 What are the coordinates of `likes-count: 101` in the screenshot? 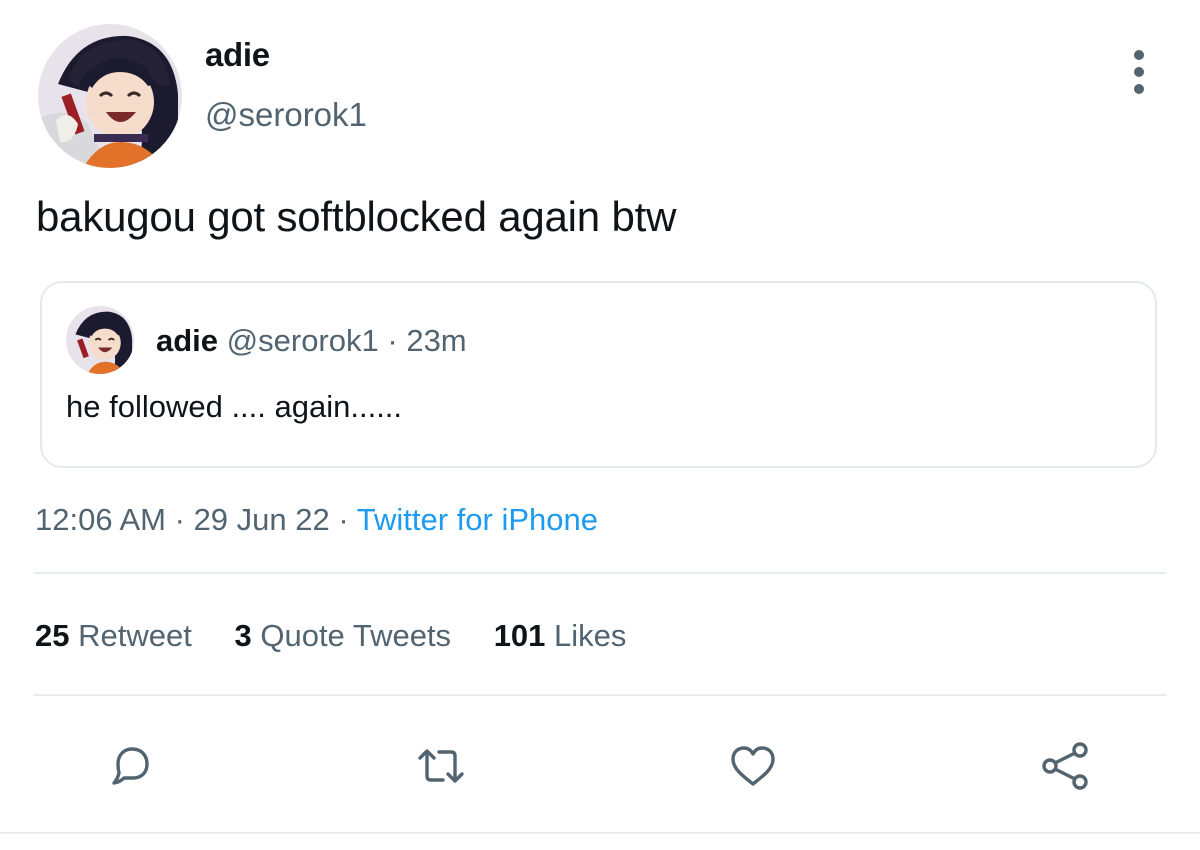 It's located at (519, 635).